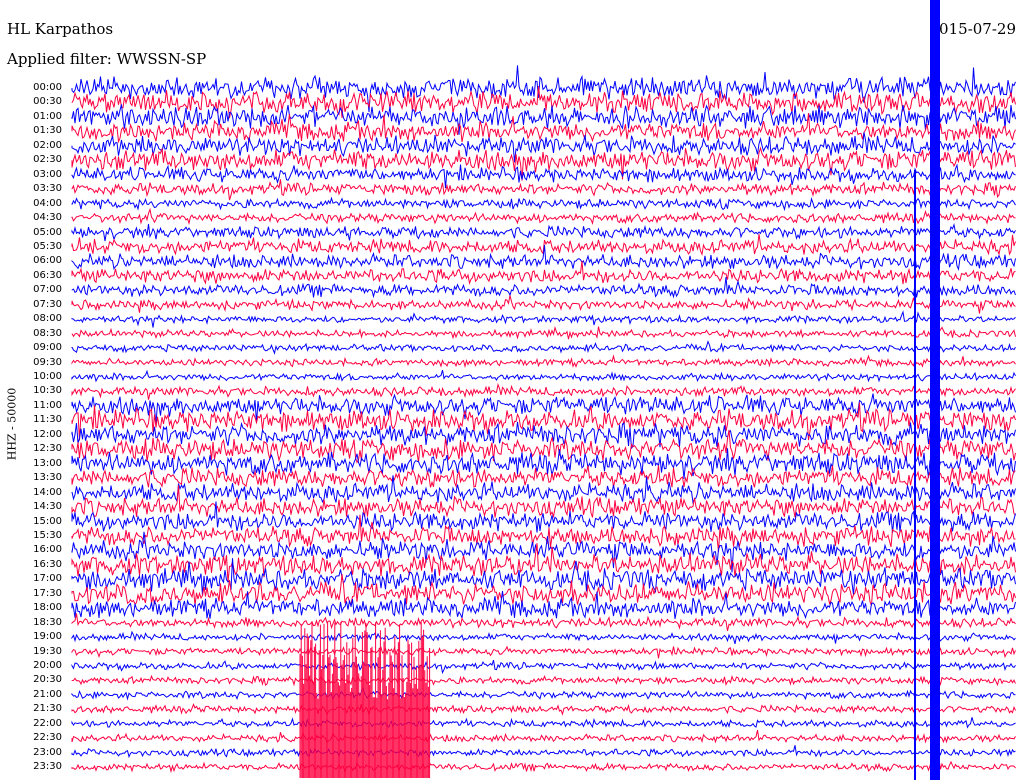 The image size is (1024, 780). I want to click on vertical-spike-band, so click(935, 390).